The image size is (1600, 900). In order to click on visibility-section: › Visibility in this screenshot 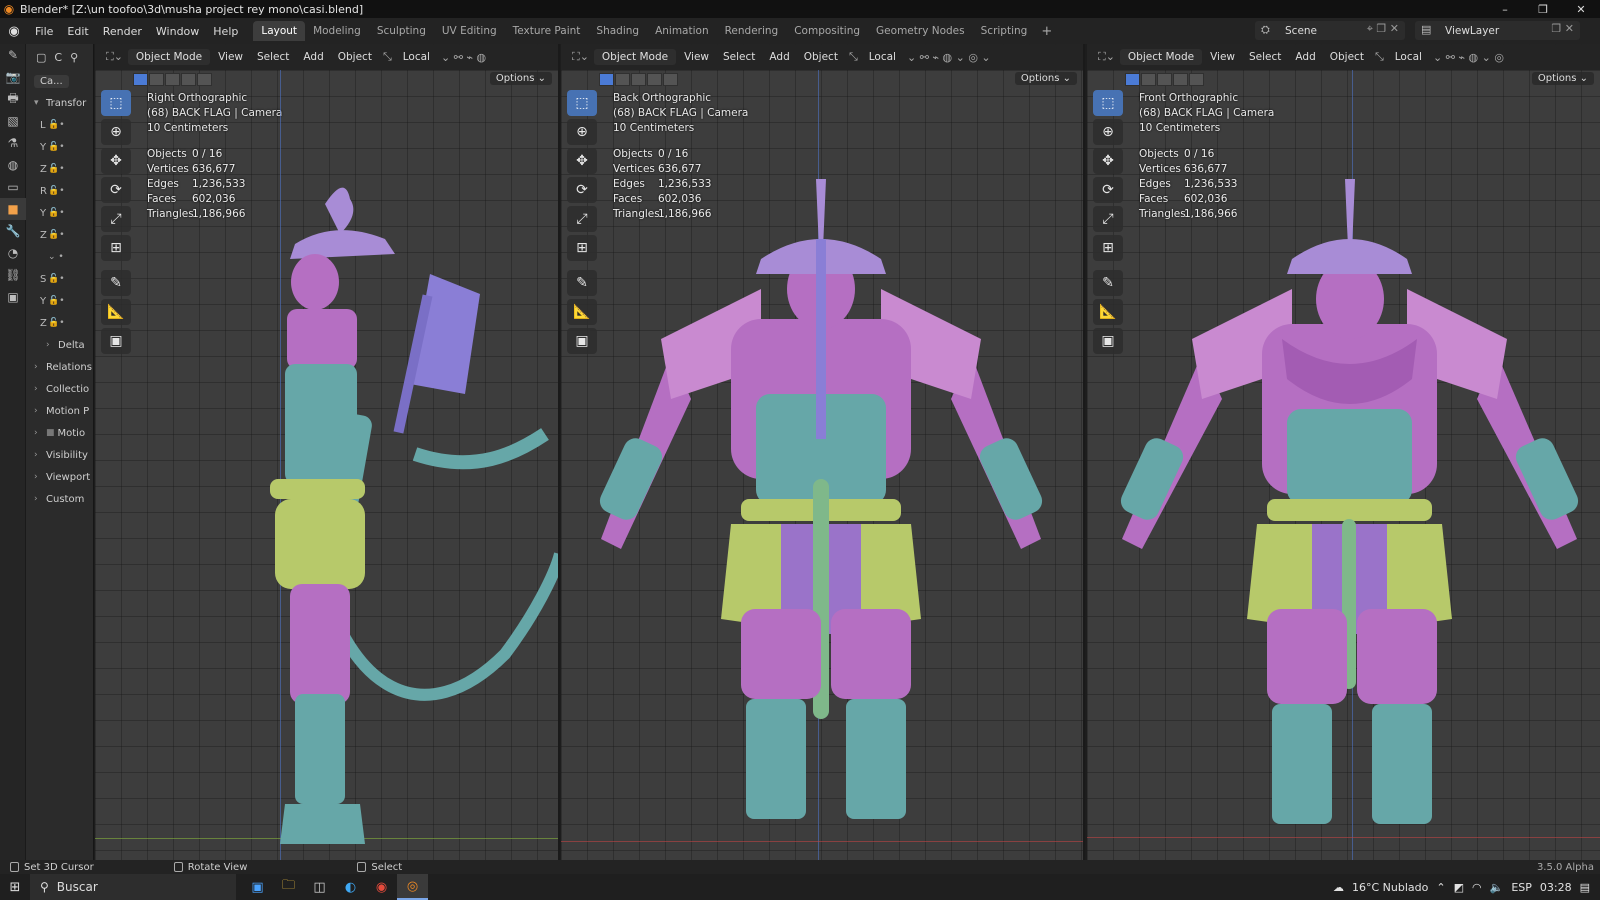, I will do `click(59, 455)`.